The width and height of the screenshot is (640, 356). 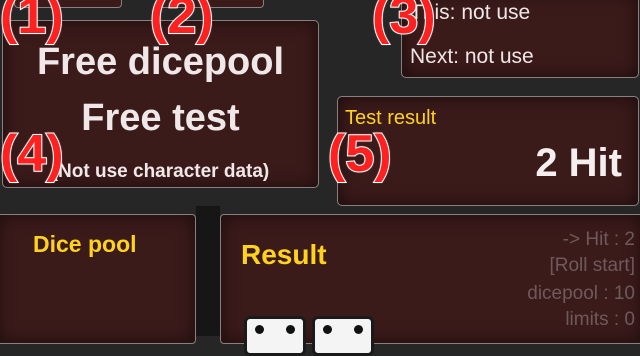 What do you see at coordinates (360, 154) in the screenshot?
I see `annotation-5: (5)` at bounding box center [360, 154].